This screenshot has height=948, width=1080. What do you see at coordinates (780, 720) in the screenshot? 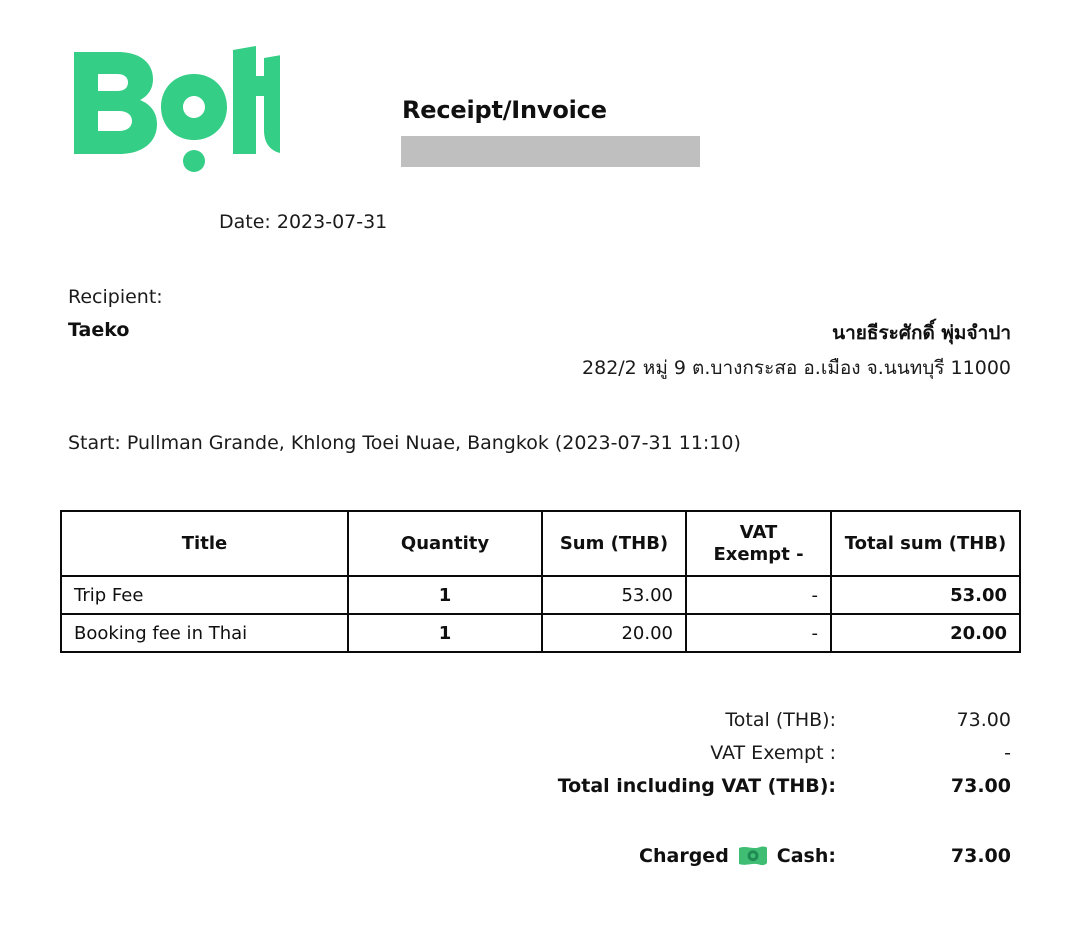
I see `totals-label: Total (THB):` at bounding box center [780, 720].